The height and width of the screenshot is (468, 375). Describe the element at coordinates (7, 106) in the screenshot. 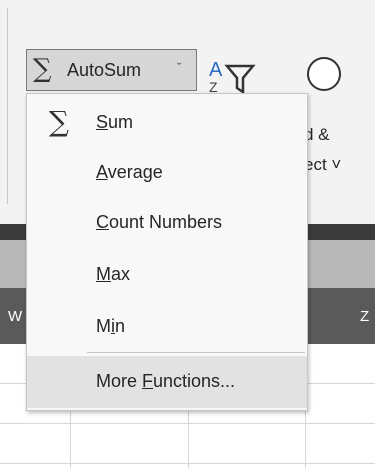

I see `ribbon-group-separator` at that location.